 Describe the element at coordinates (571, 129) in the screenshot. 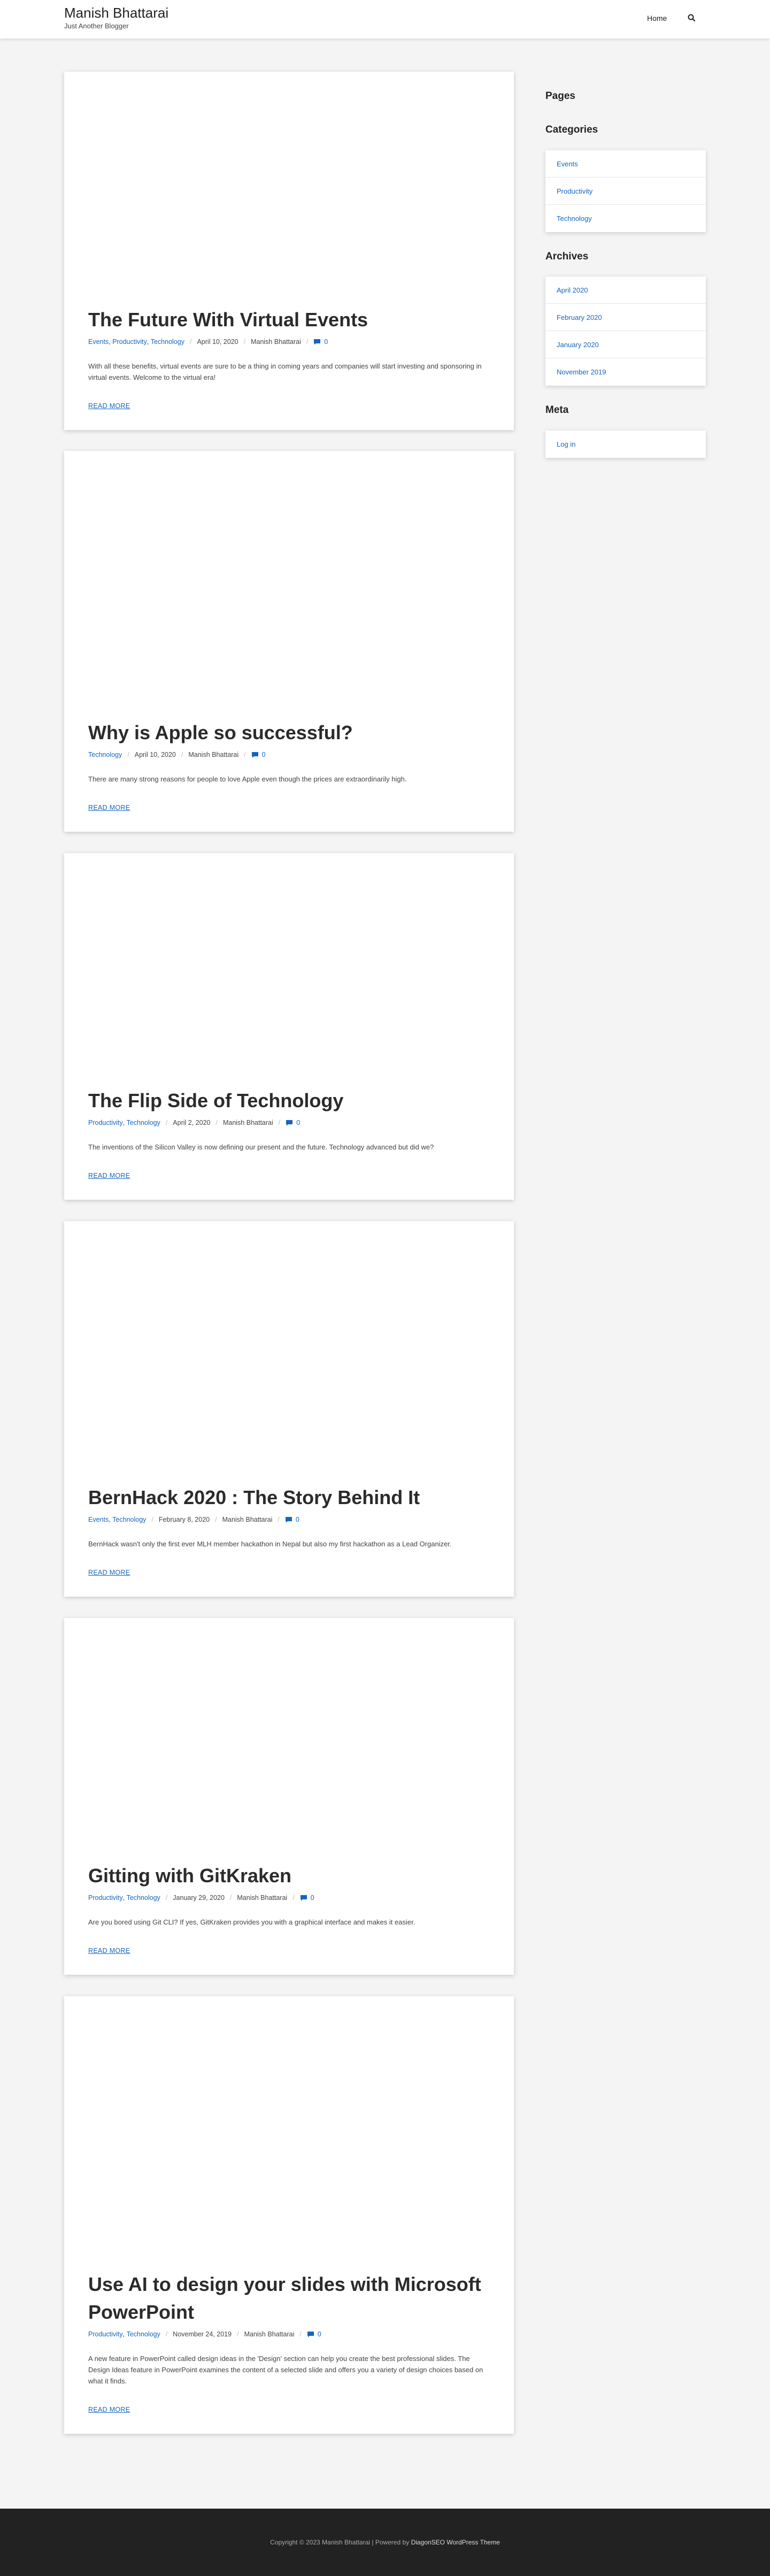

I see `widget-title-categories: Categories` at that location.